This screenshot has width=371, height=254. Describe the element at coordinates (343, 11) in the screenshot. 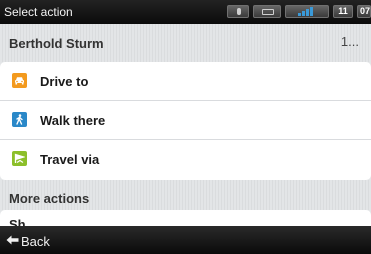

I see `clock-hour: 11` at that location.